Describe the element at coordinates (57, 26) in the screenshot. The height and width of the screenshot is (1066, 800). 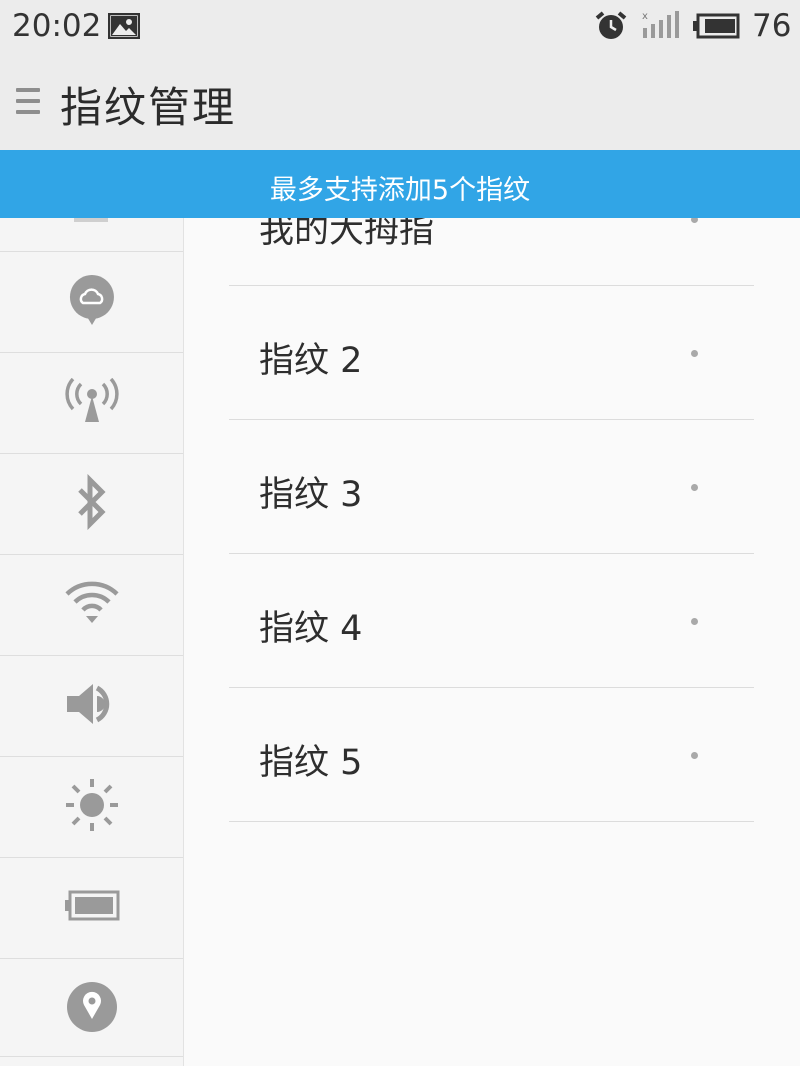
I see `status-time: 20:02` at that location.